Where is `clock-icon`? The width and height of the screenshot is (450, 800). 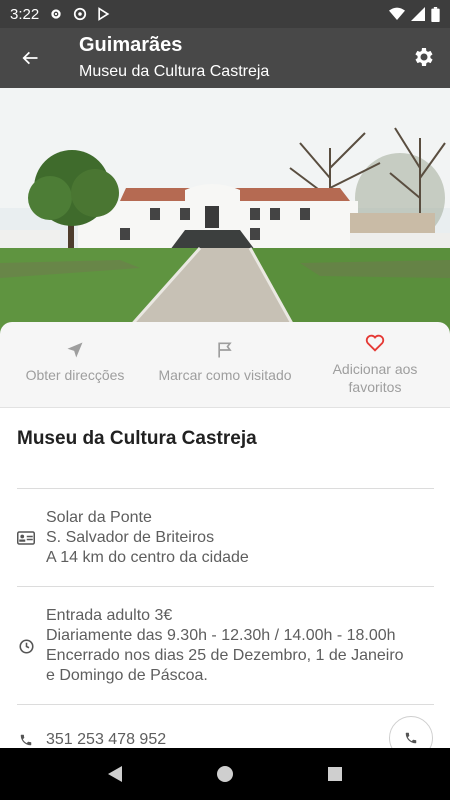
clock-icon is located at coordinates (26, 646).